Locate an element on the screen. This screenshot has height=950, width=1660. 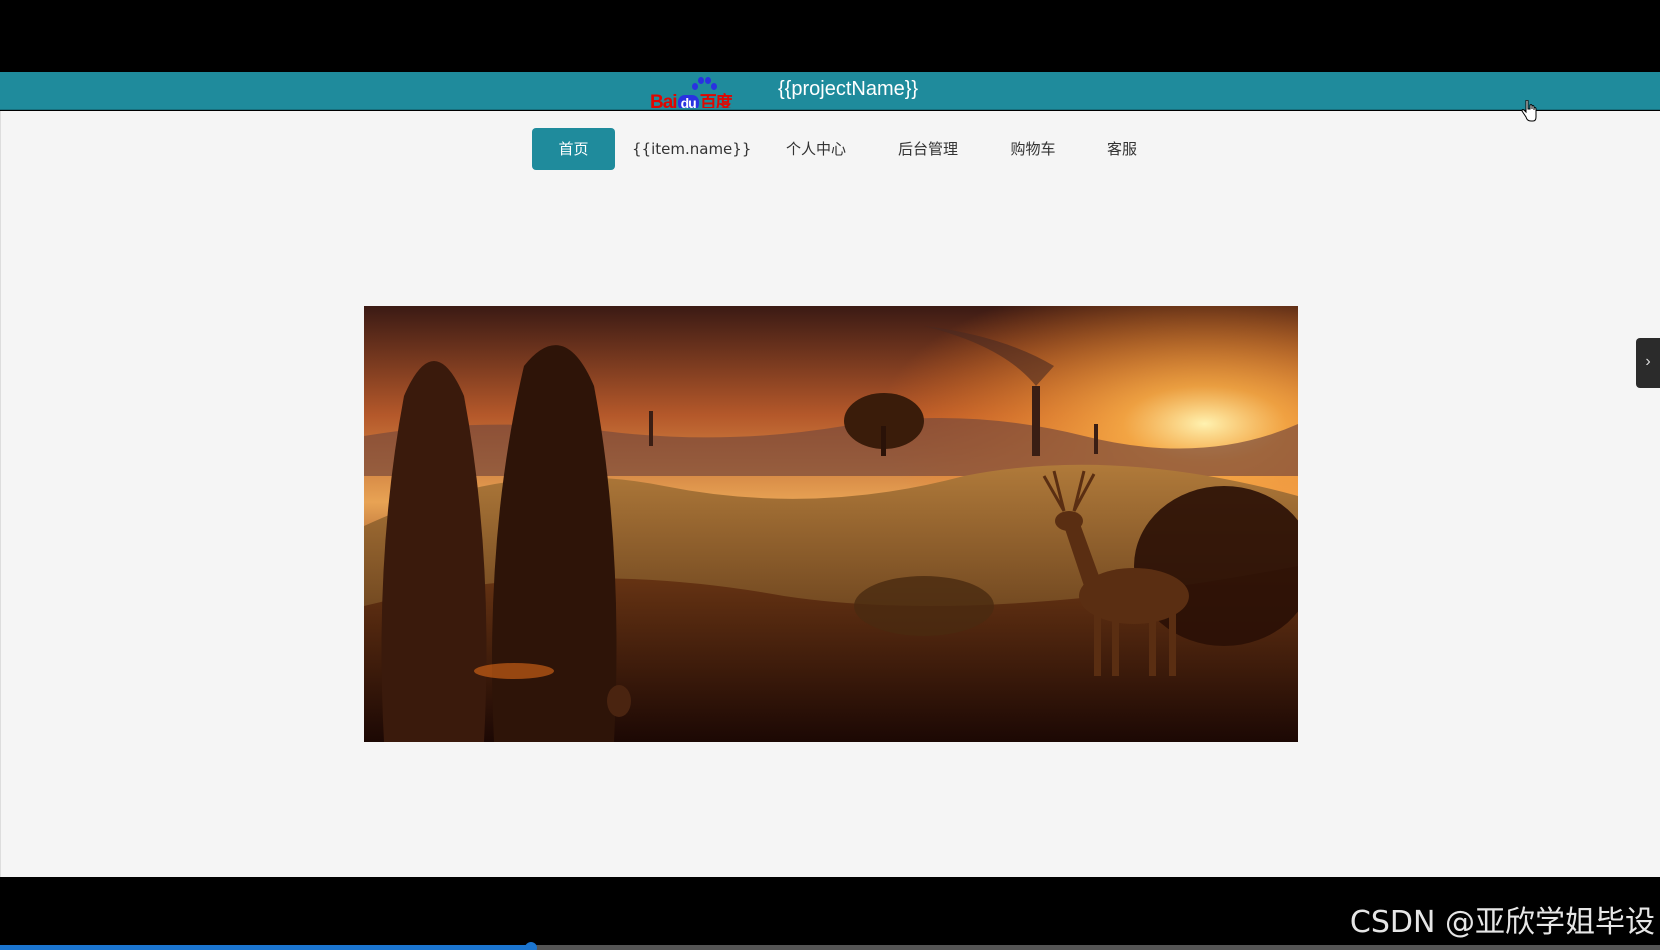
carousel-next-button: › is located at coordinates (1648, 363).